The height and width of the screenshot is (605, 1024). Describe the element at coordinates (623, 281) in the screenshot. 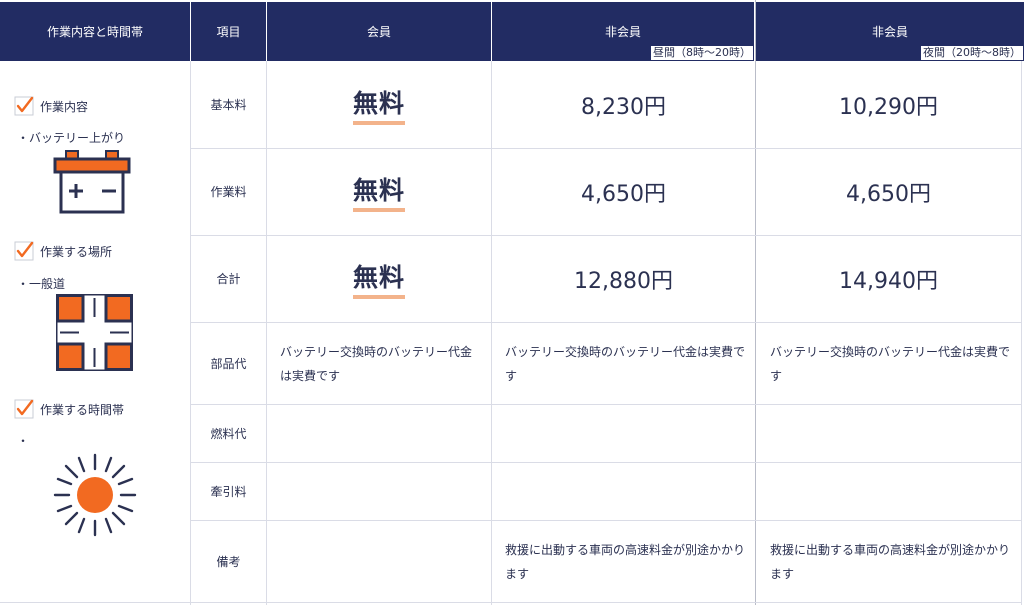

I see `day-total-fee: 12,880円` at that location.